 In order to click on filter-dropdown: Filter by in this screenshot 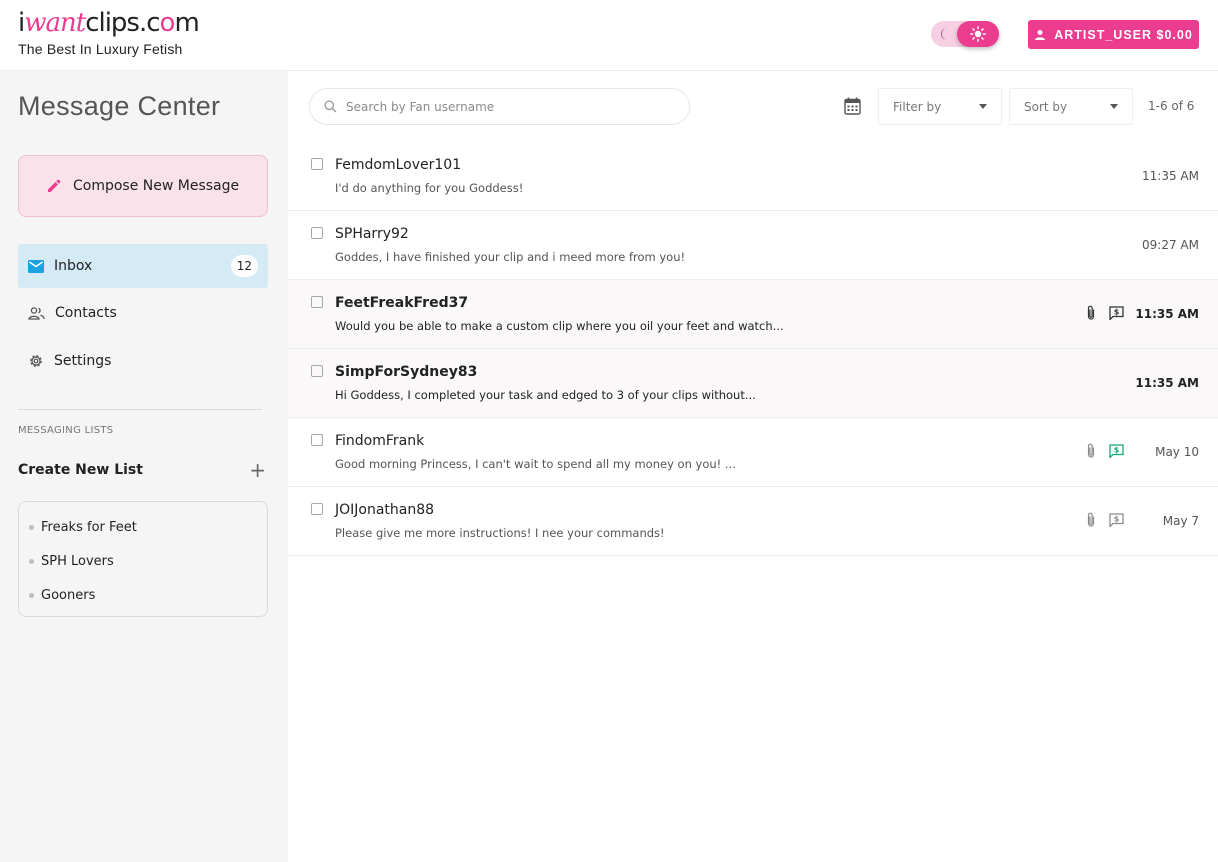, I will do `click(940, 106)`.